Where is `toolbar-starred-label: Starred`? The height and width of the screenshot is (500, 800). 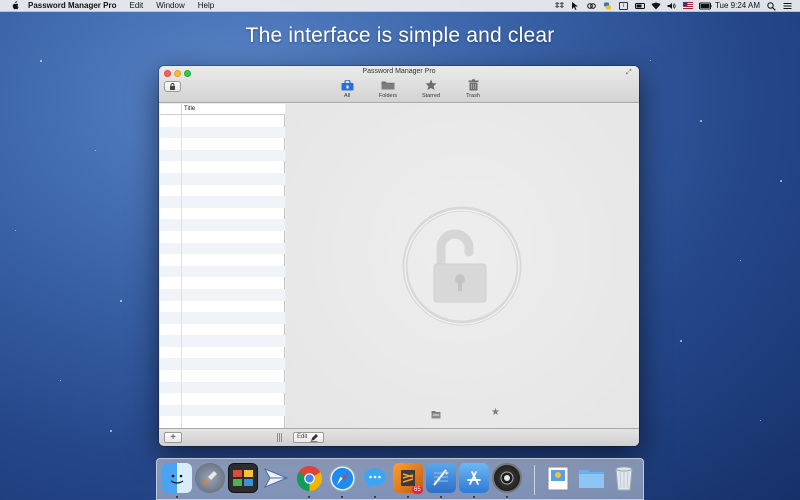
toolbar-starred-label: Starred is located at coordinates (431, 96).